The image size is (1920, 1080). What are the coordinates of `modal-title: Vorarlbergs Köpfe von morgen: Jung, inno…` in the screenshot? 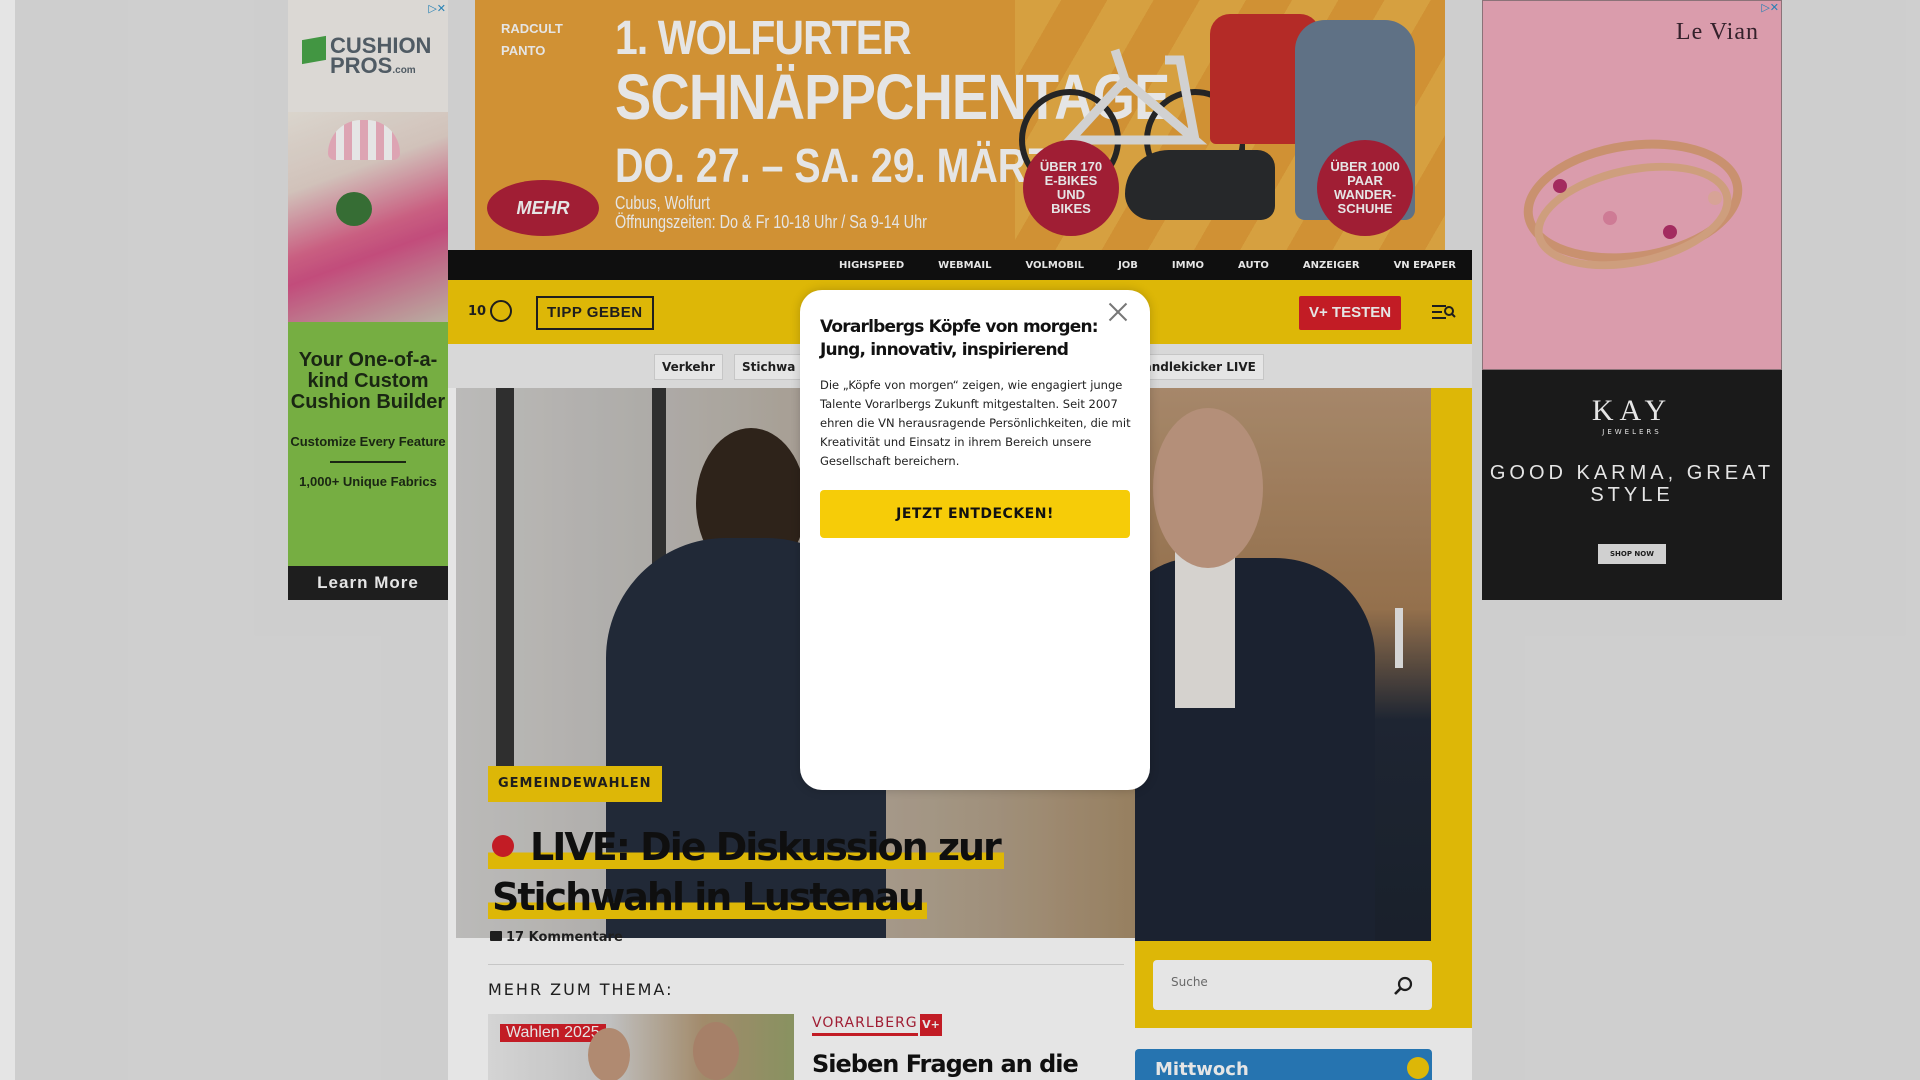 It's located at (959, 338).